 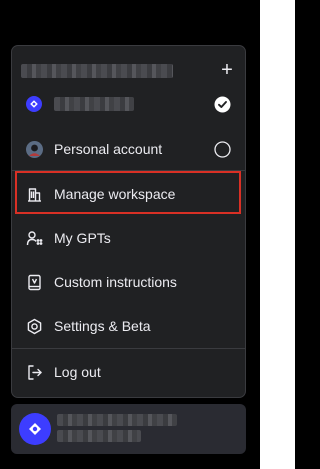 I want to click on my-gpts-item: My GPTs, so click(x=128, y=238).